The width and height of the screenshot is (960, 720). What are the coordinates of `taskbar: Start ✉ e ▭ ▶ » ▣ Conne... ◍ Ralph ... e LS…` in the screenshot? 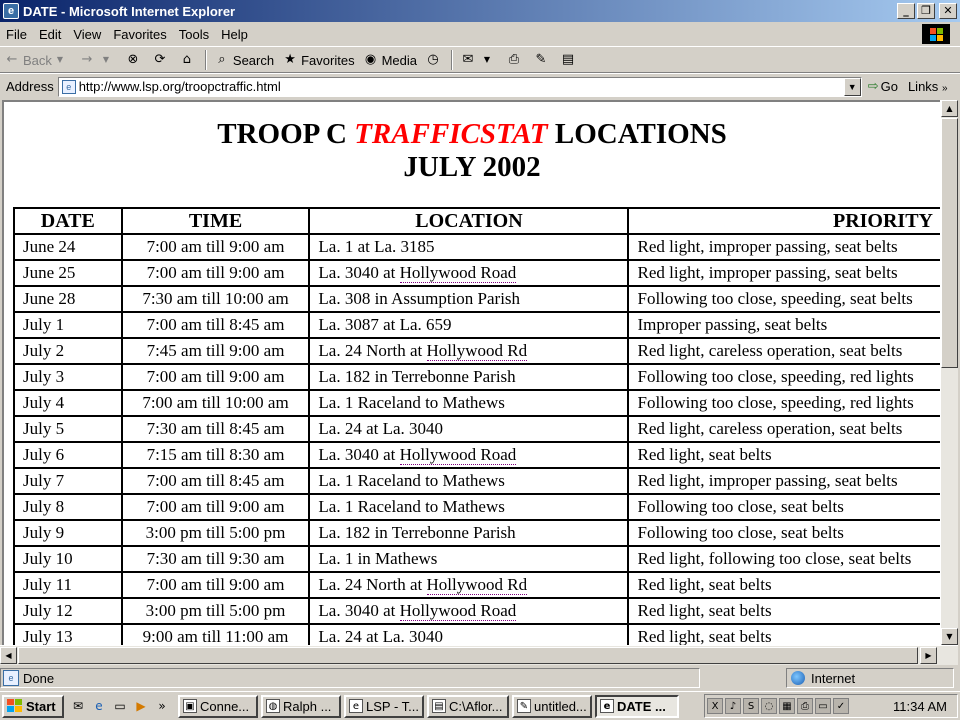 It's located at (480, 705).